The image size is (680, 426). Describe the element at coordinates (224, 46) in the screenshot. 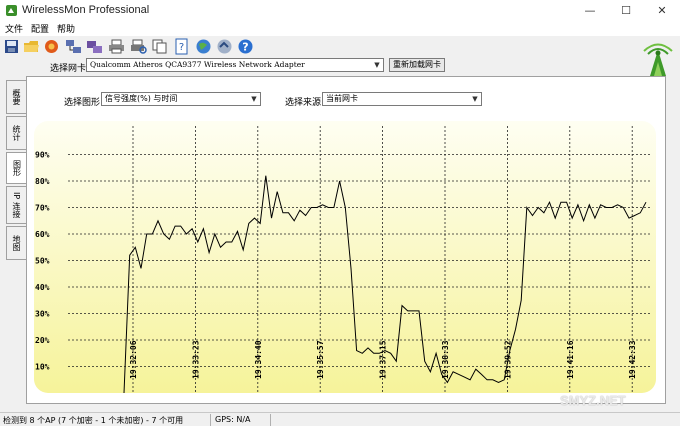

I see `connect-icon` at that location.